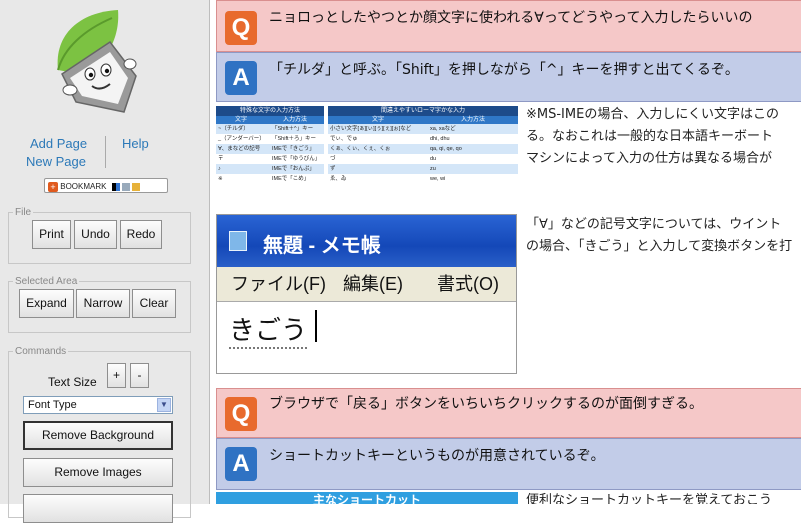 This screenshot has width=801, height=523. I want to click on file-group-legend: File, so click(23, 212).